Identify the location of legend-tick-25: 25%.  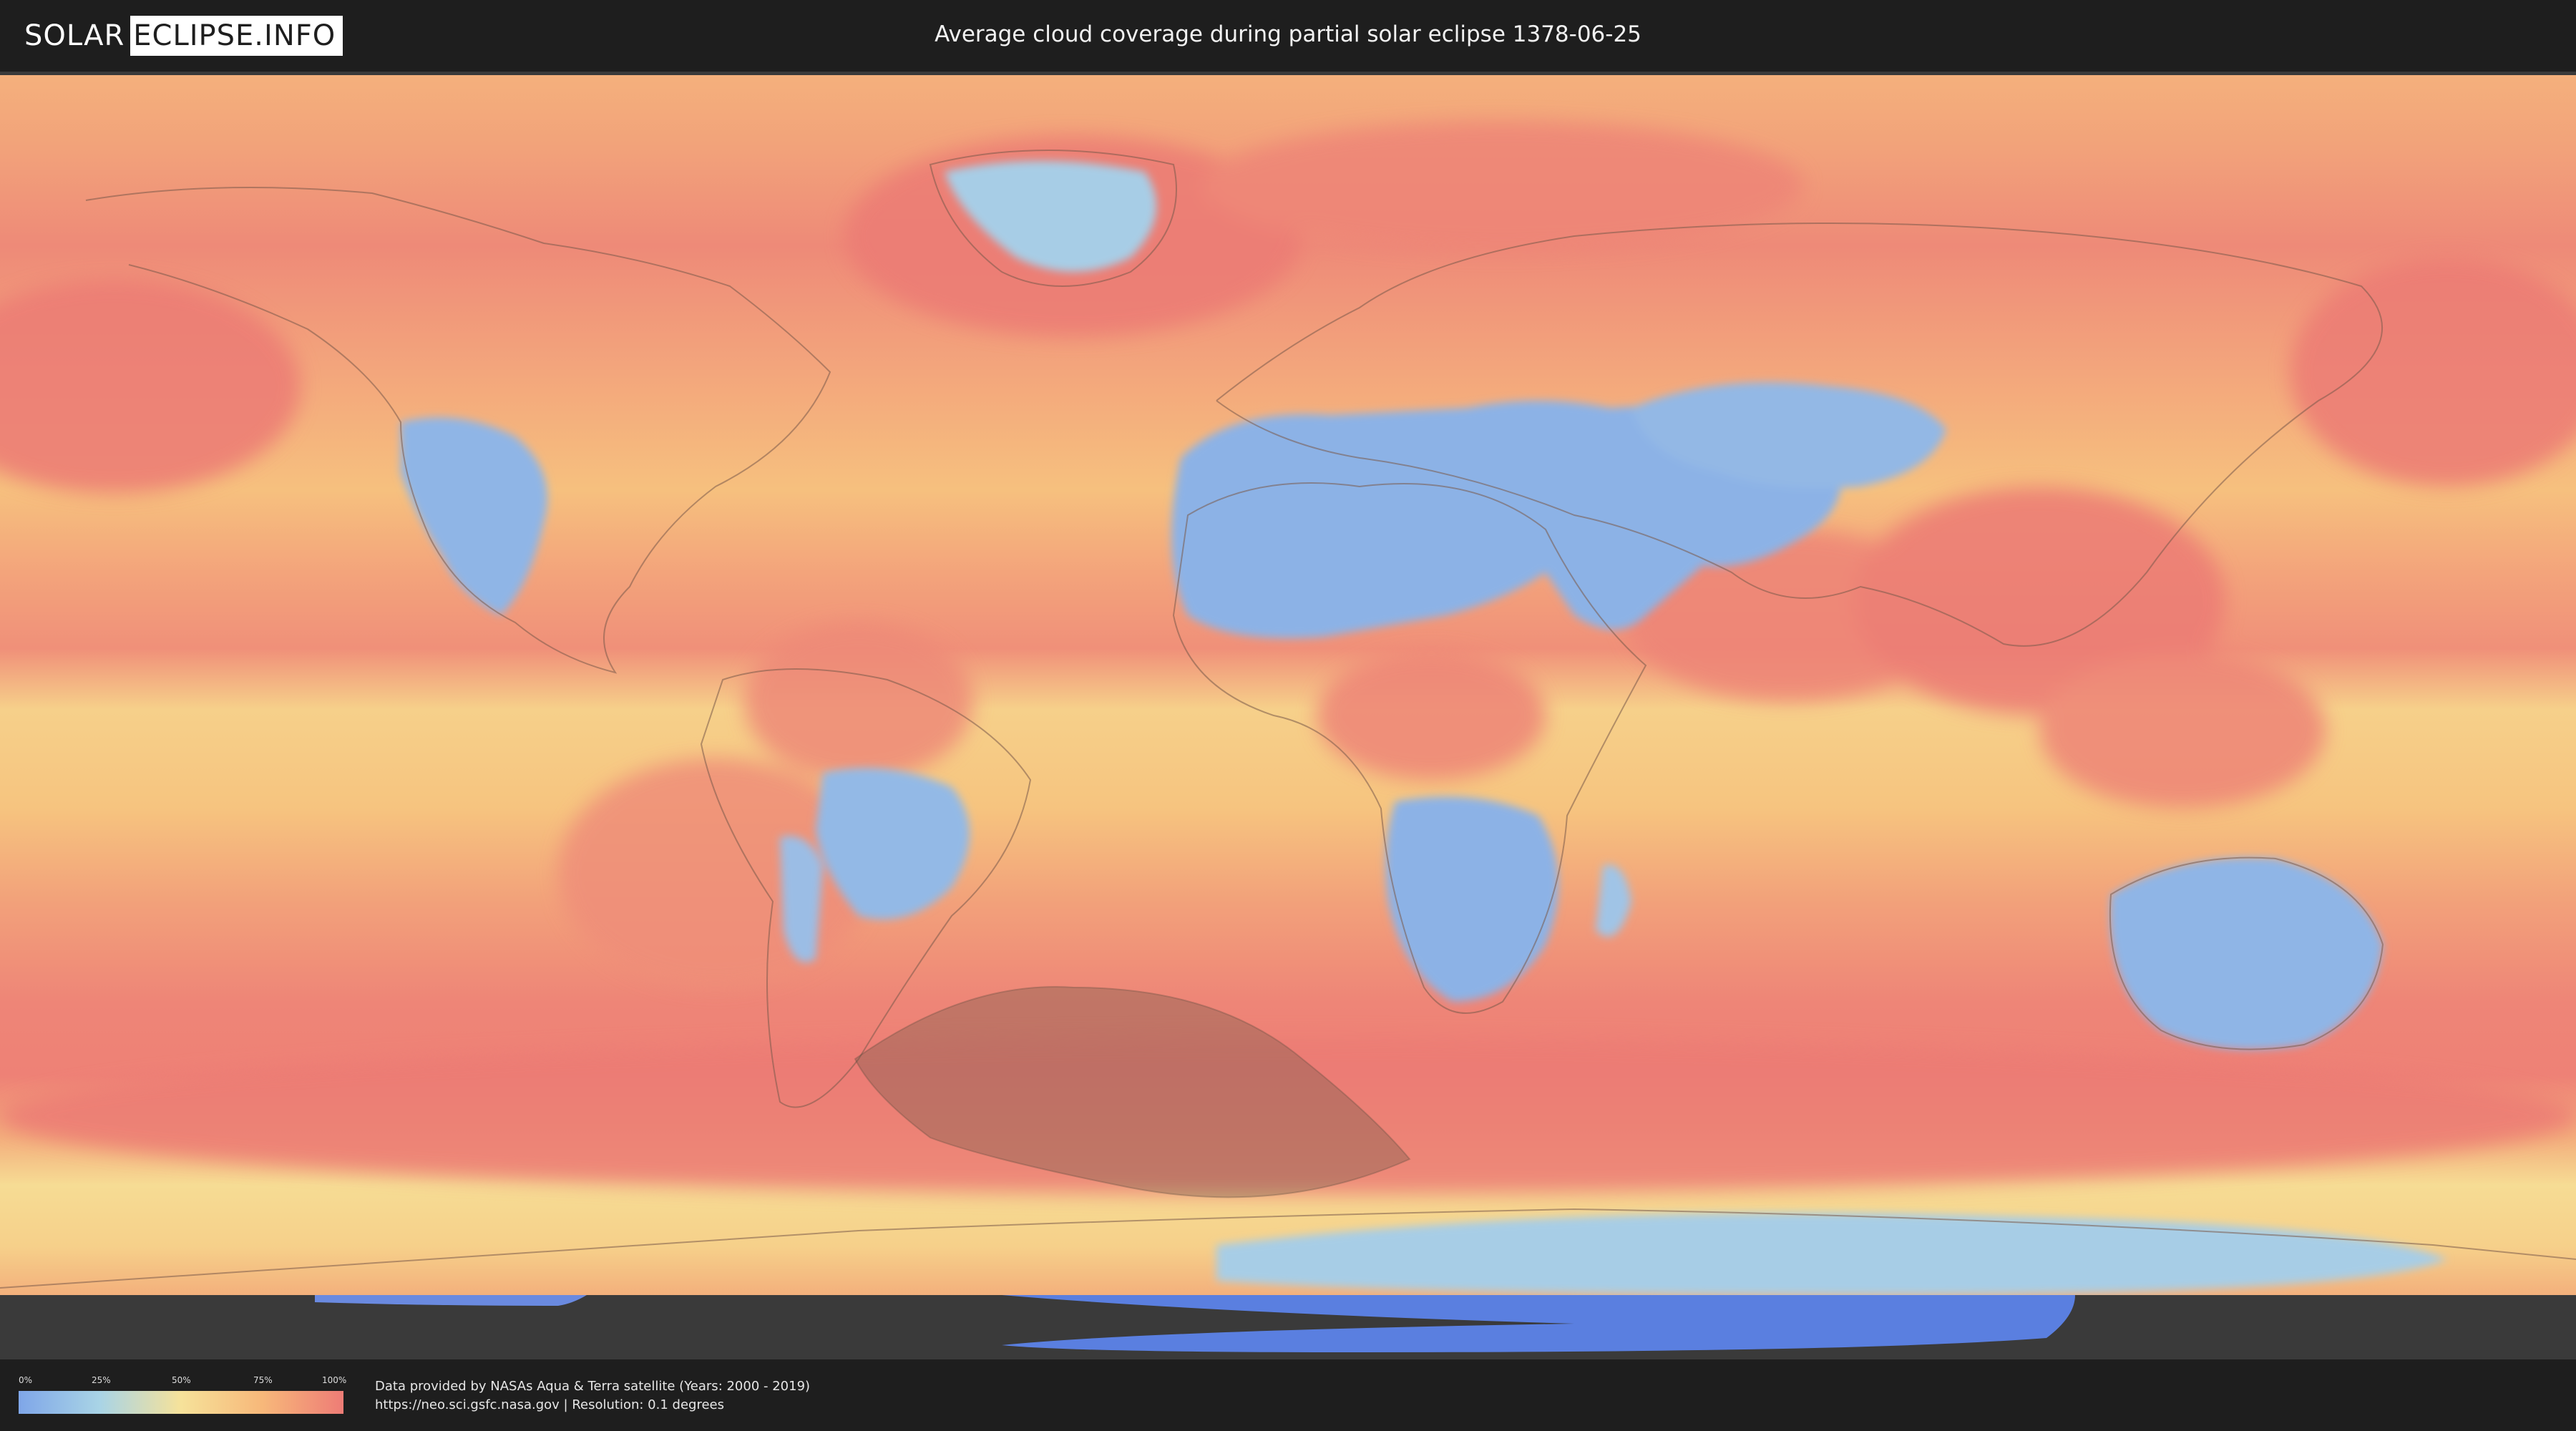
(101, 1380).